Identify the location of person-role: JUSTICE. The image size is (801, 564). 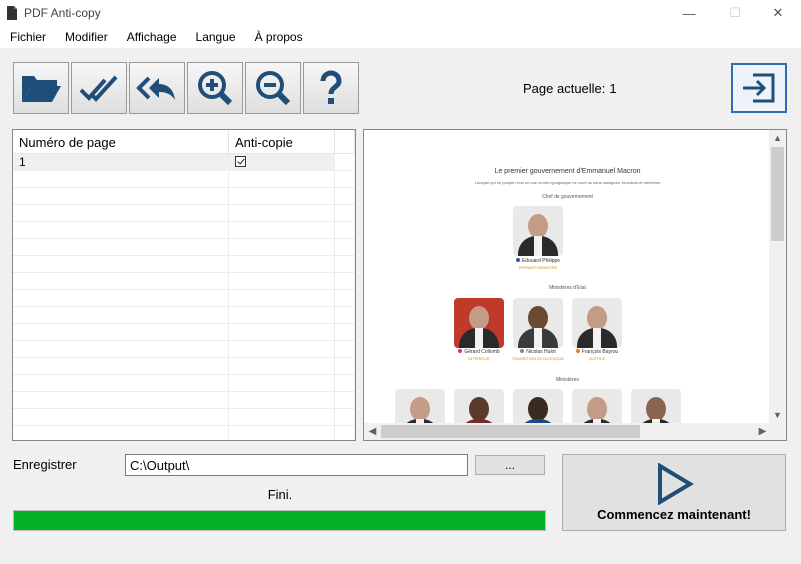
(597, 358).